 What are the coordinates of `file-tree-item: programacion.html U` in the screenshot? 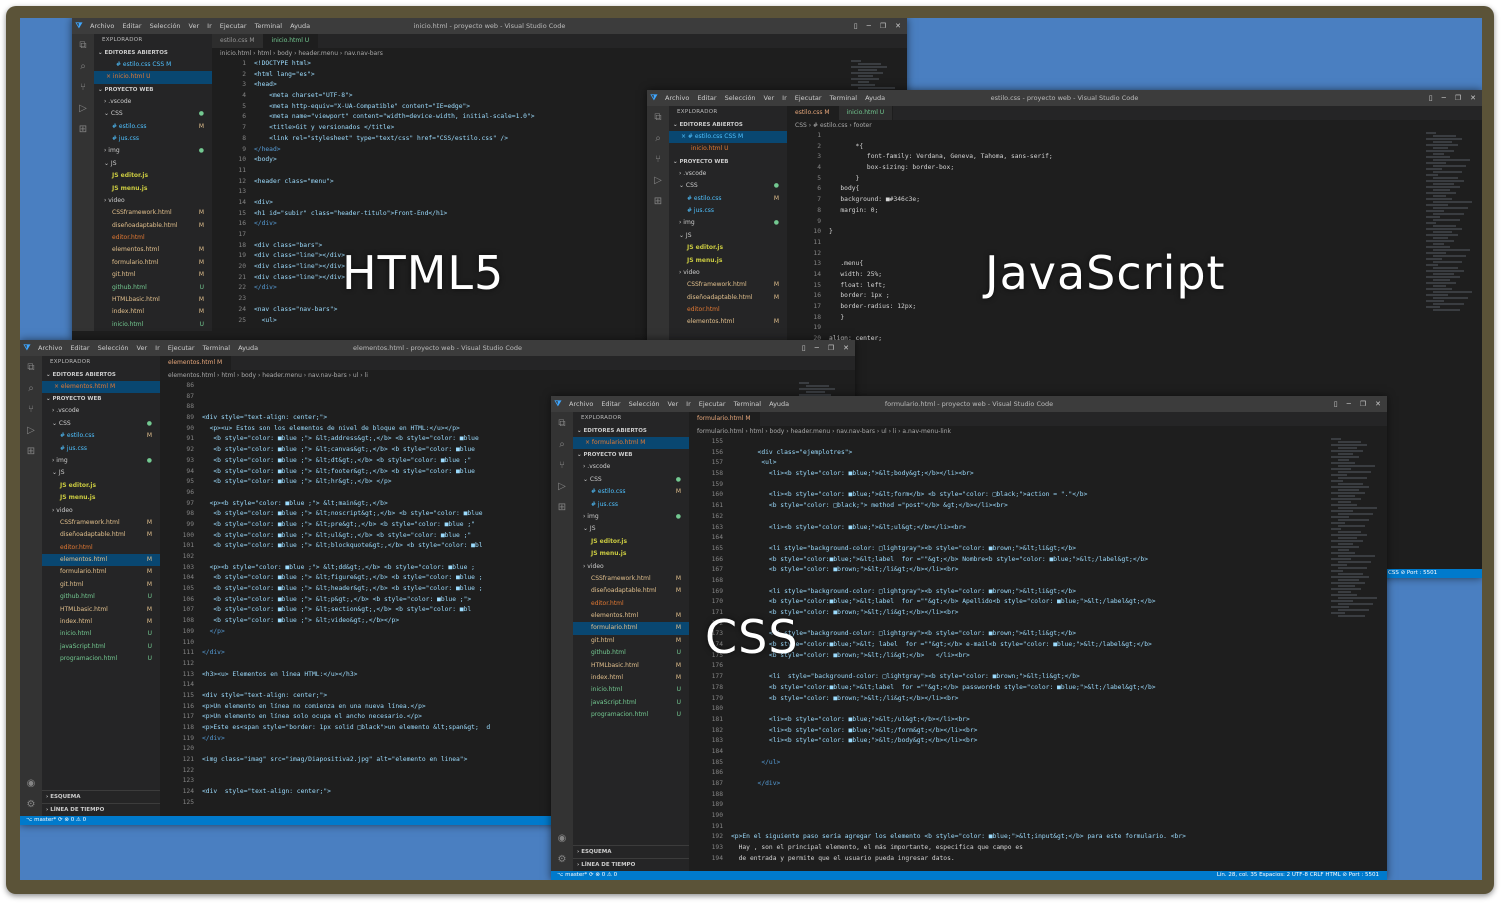 It's located at (101, 659).